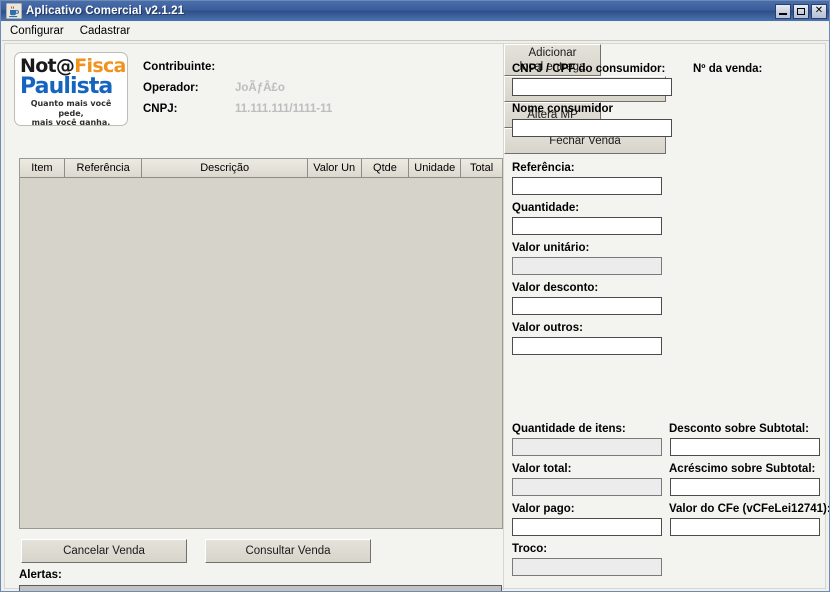 This screenshot has height=592, width=830. I want to click on label-nome-consumidor: Nome consumidor, so click(562, 109).